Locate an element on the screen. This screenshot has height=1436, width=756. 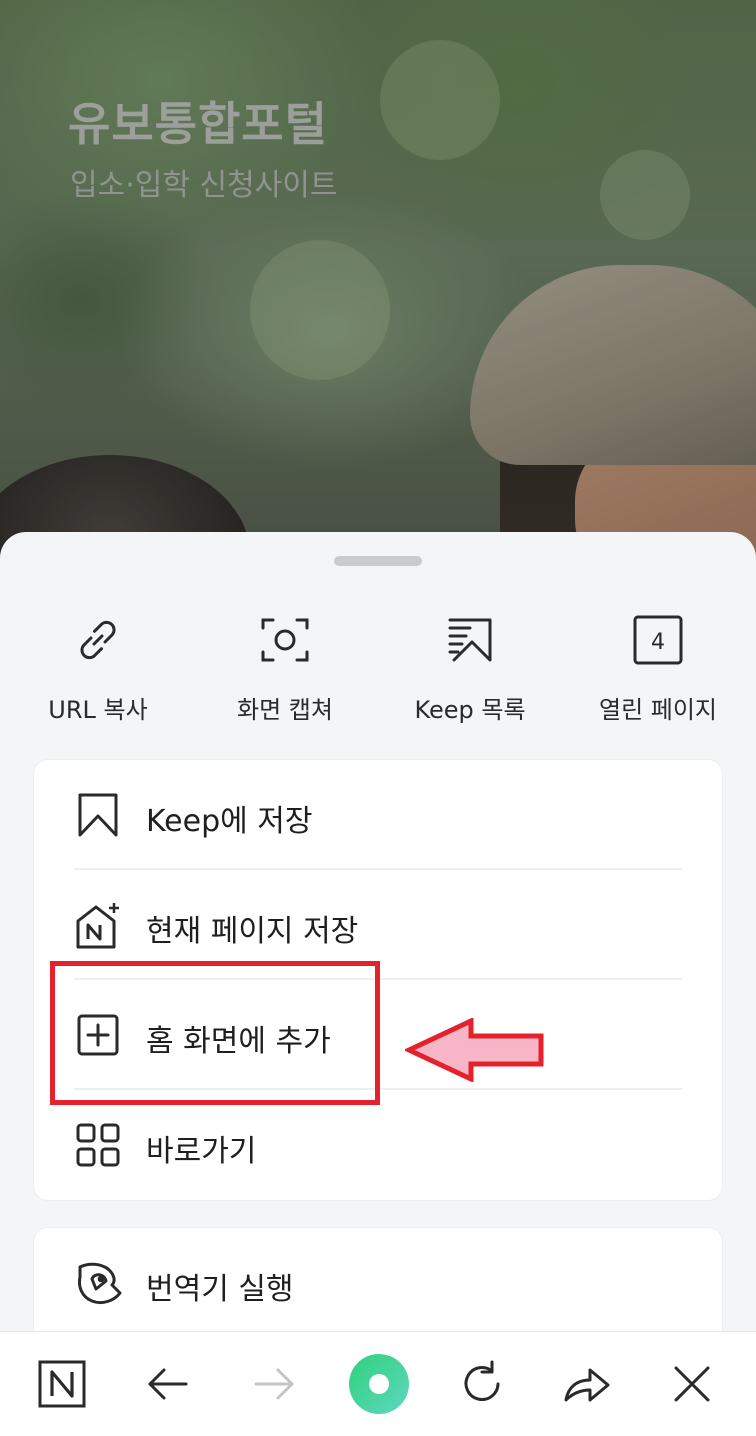
close-button is located at coordinates (692, 1384).